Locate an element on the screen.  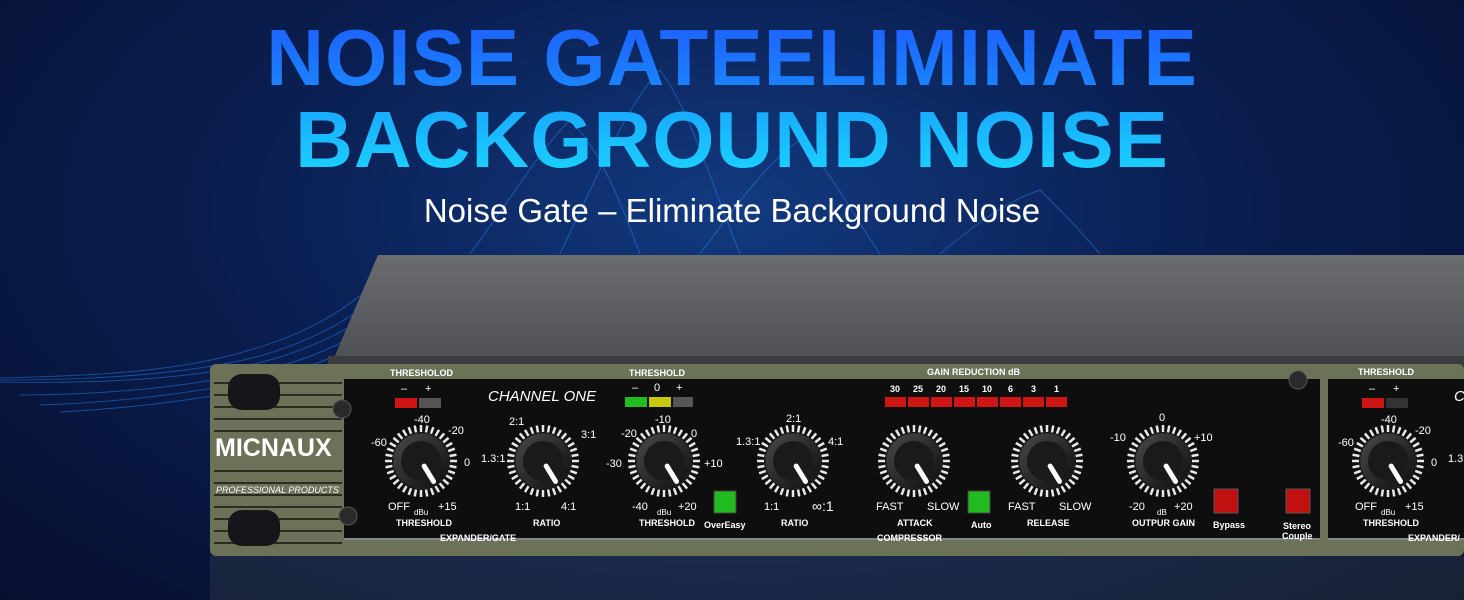
gain-reduction-step: 6 is located at coordinates (1011, 389).